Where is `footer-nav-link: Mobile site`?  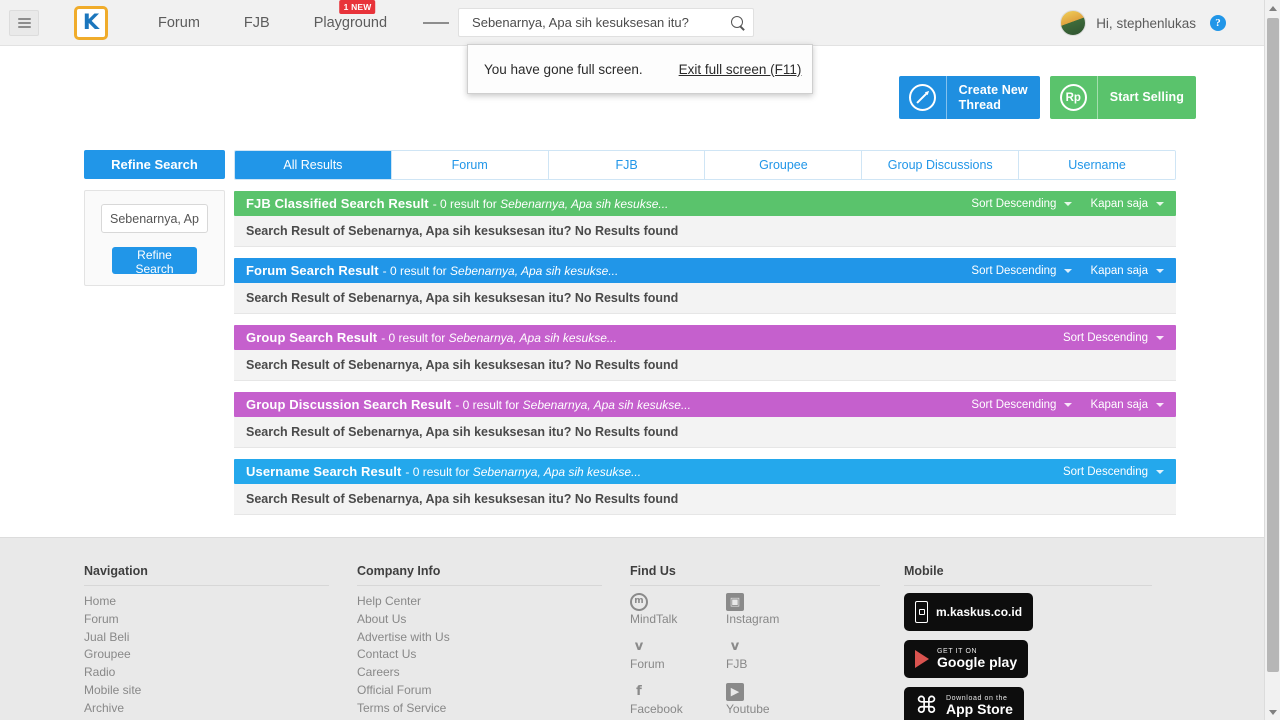 footer-nav-link: Mobile site is located at coordinates (206, 691).